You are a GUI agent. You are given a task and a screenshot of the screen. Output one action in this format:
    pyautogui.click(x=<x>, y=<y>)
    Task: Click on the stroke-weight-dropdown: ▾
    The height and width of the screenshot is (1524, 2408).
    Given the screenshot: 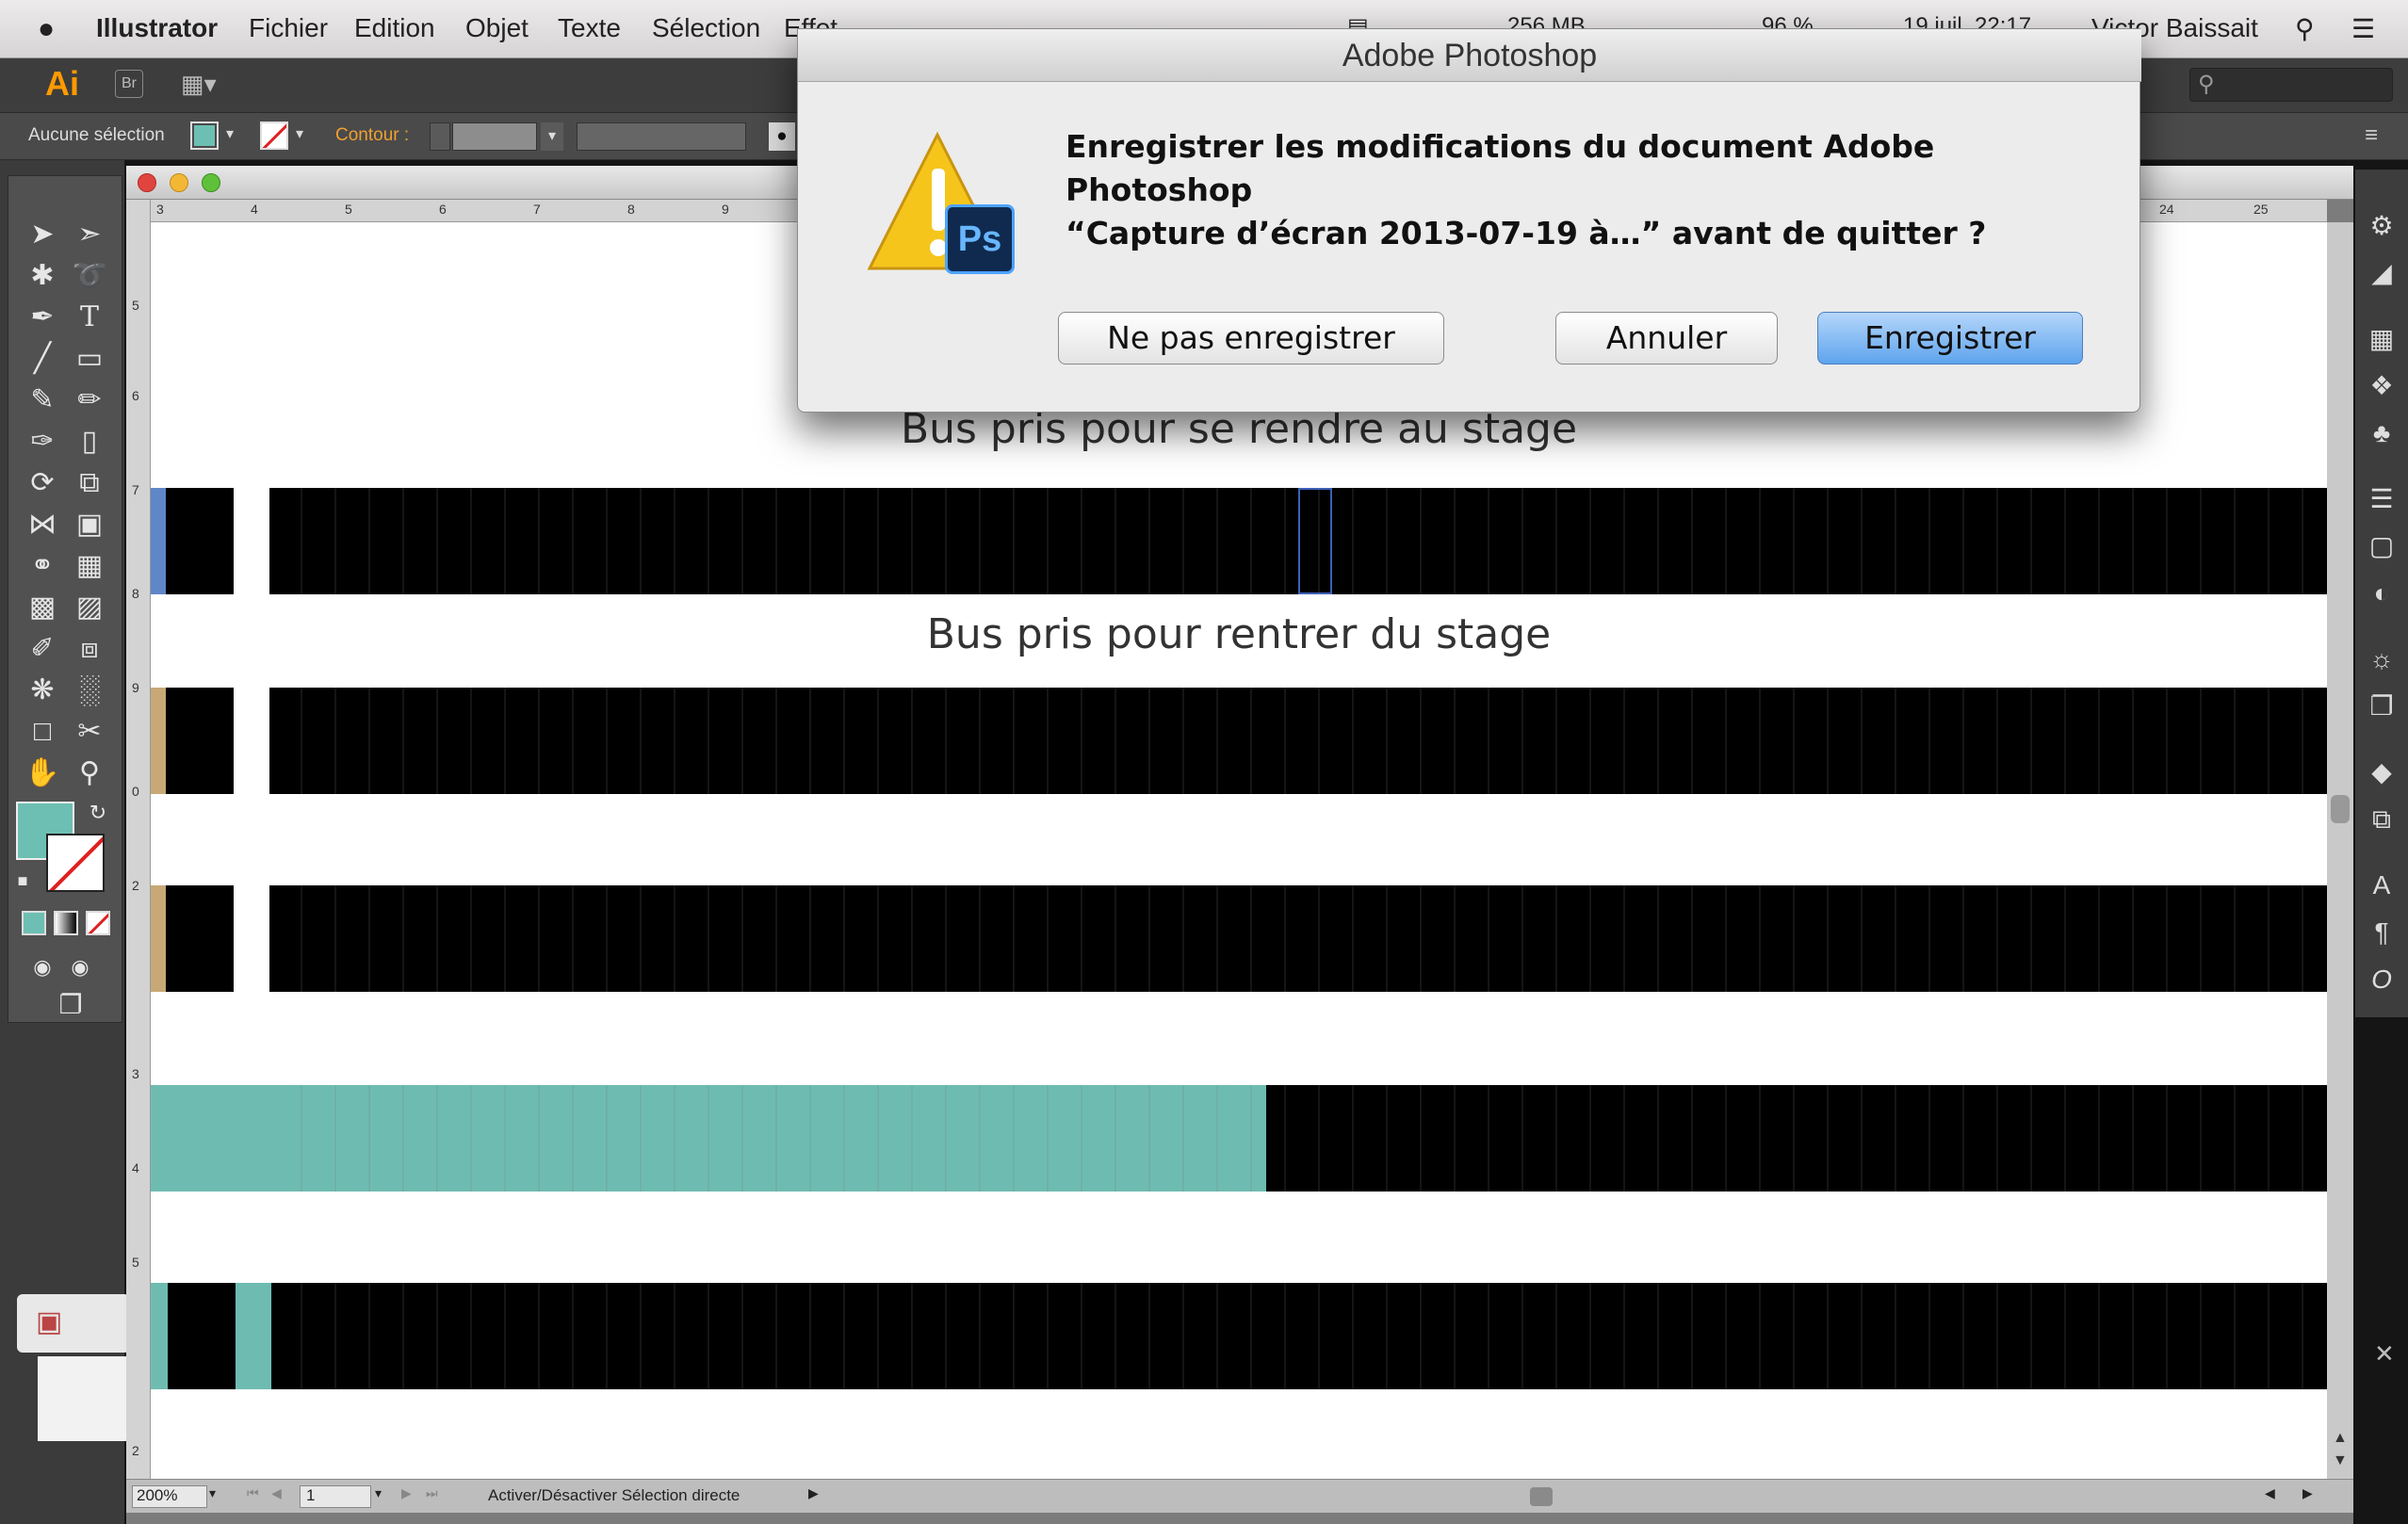 What is the action you would take?
    pyautogui.click(x=552, y=136)
    